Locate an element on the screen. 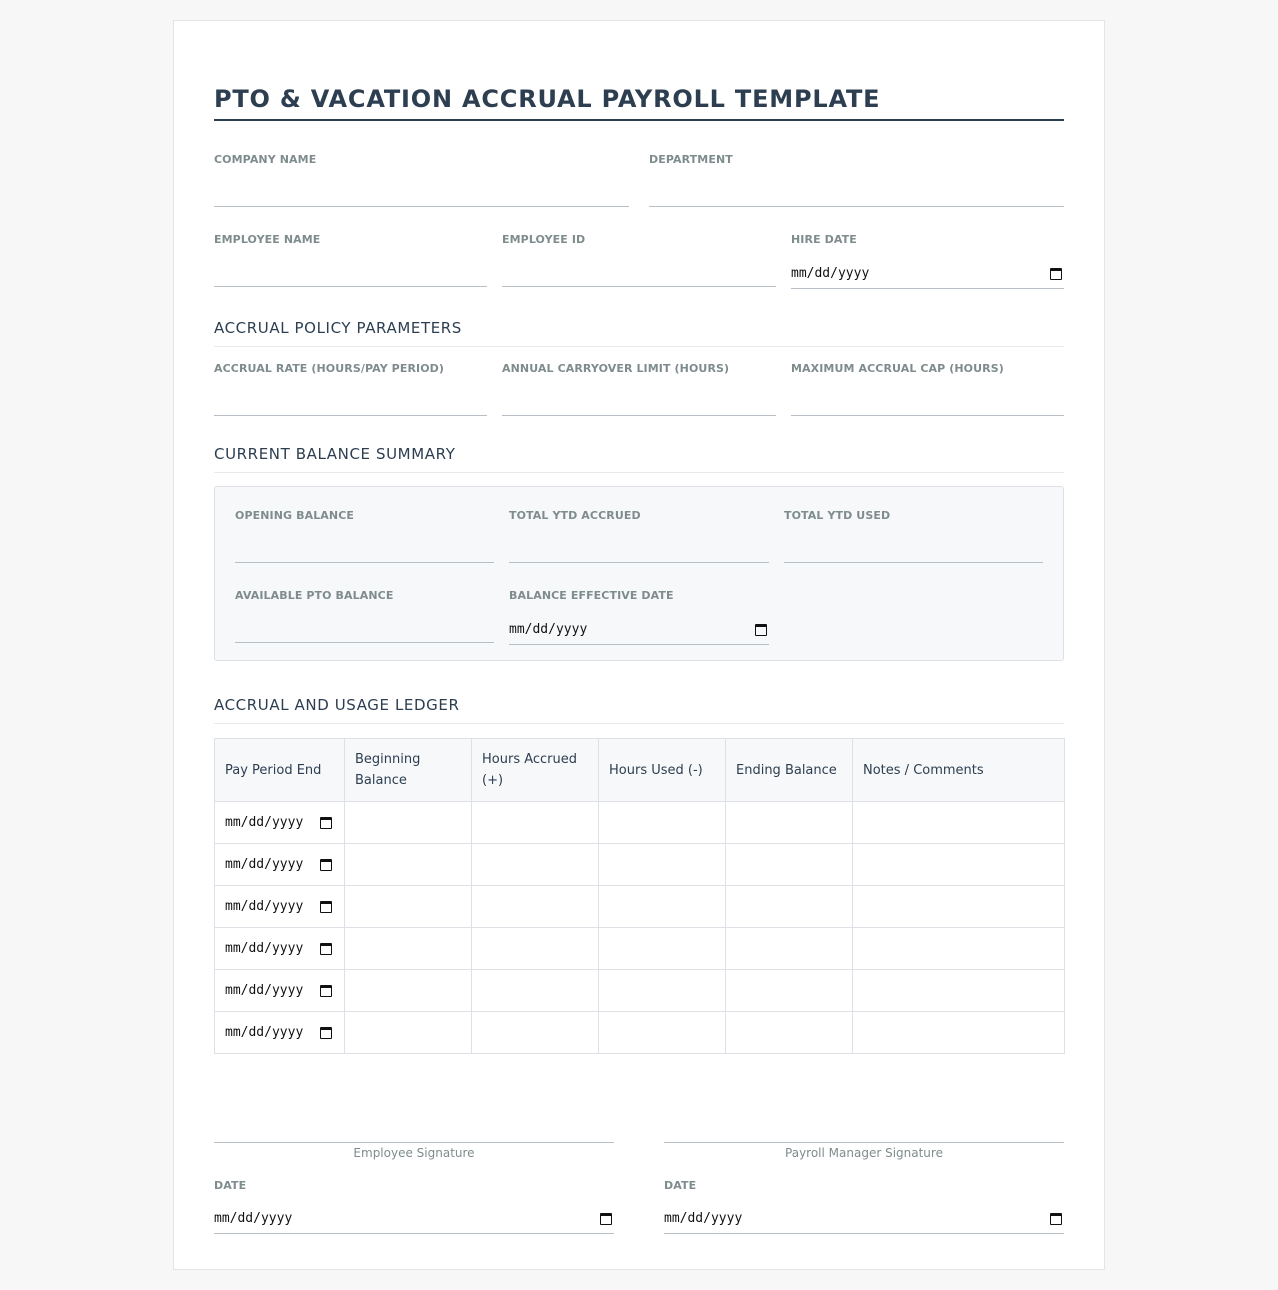 The width and height of the screenshot is (1278, 1290). employee-name-input is located at coordinates (350, 274).